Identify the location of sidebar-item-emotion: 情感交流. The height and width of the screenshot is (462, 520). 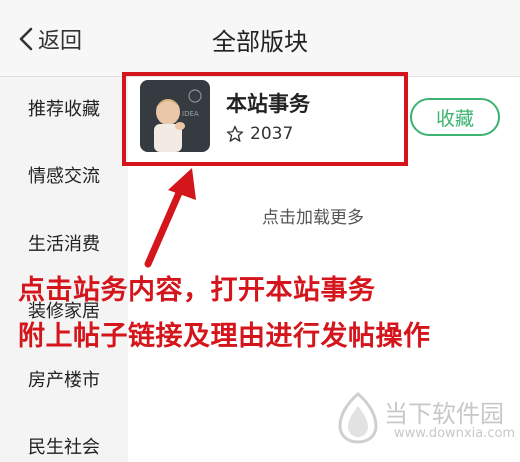
(64, 175).